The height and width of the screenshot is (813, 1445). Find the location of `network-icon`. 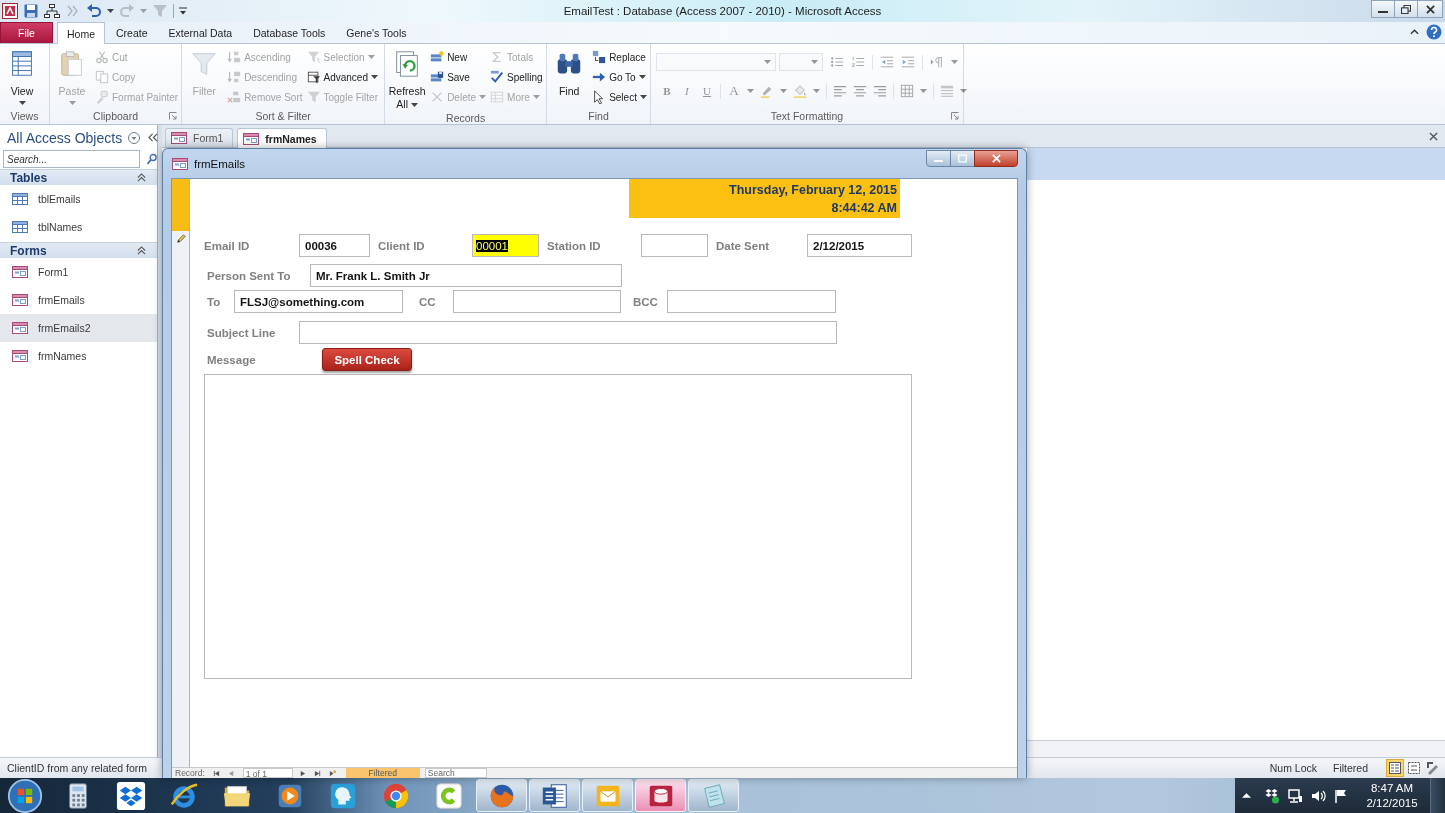

network-icon is located at coordinates (1295, 795).